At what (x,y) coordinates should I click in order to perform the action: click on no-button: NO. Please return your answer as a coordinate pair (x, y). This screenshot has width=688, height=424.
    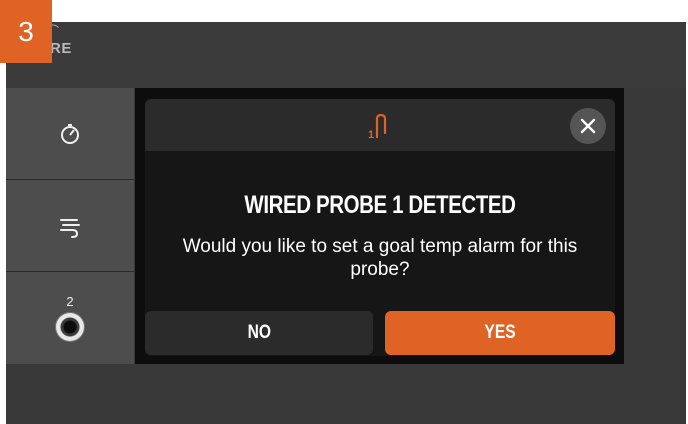
    Looking at the image, I should click on (259, 333).